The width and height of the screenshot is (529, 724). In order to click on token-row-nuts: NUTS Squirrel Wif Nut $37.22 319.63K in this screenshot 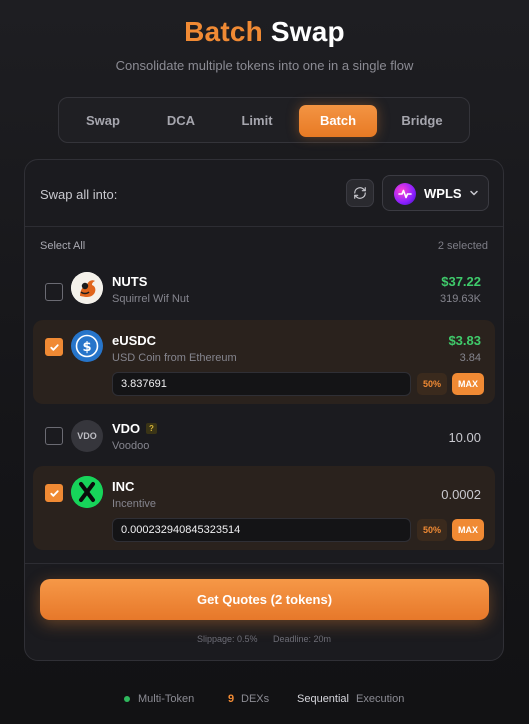, I will do `click(264, 292)`.